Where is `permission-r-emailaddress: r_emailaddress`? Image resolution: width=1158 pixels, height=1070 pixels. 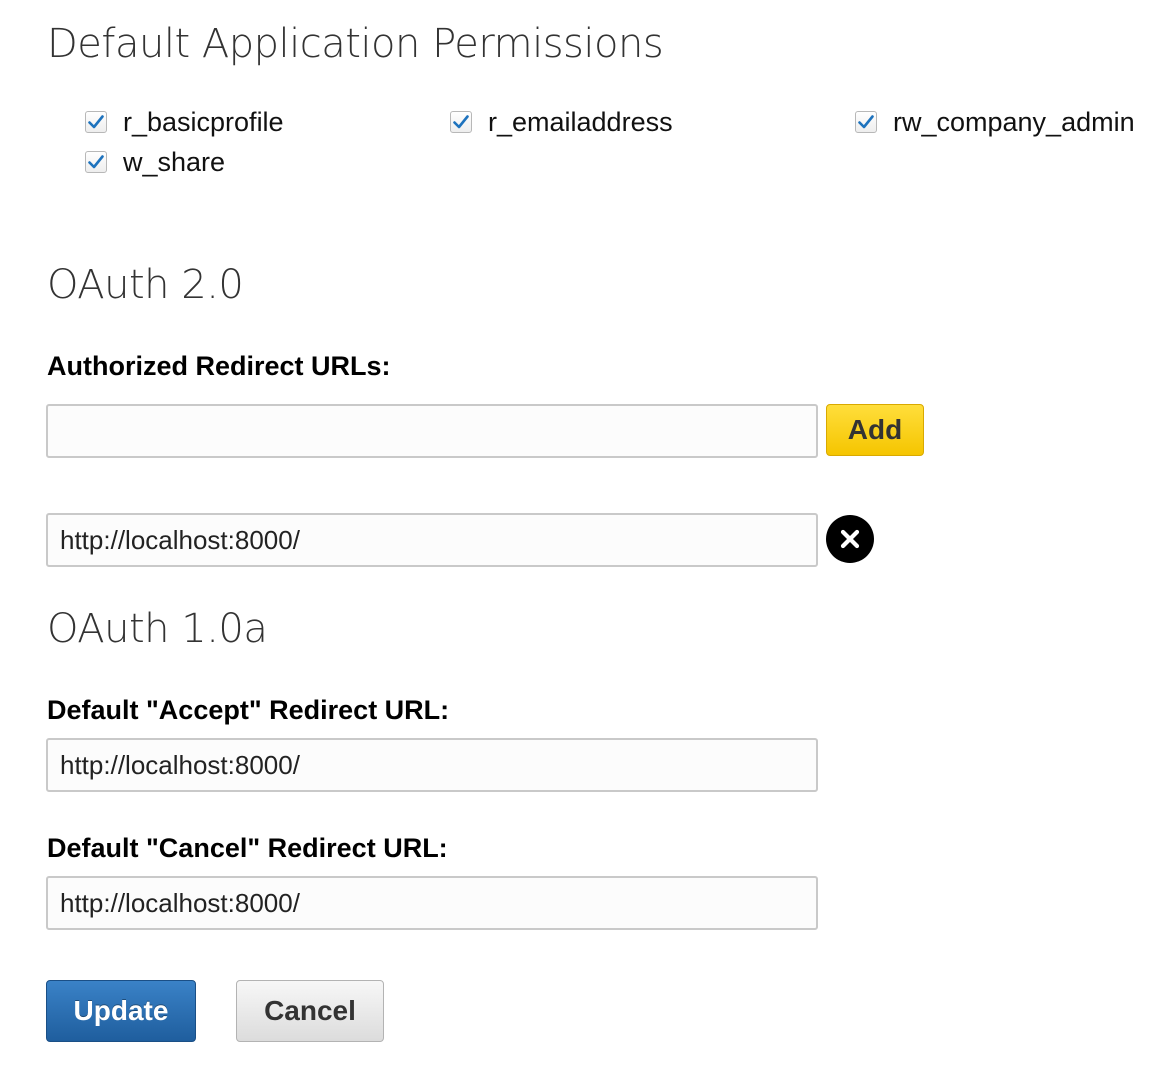
permission-r-emailaddress: r_emailaddress is located at coordinates (561, 122).